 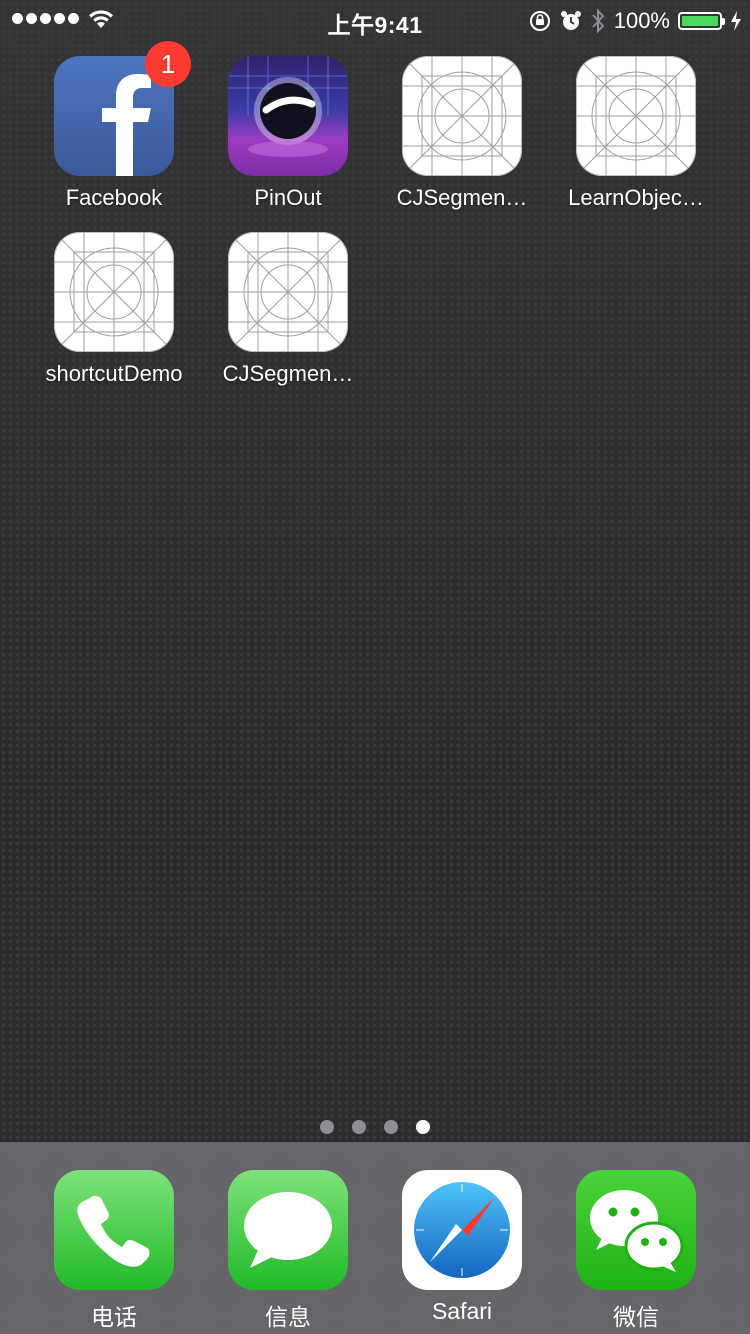 I want to click on pinout-icon, so click(x=288, y=116).